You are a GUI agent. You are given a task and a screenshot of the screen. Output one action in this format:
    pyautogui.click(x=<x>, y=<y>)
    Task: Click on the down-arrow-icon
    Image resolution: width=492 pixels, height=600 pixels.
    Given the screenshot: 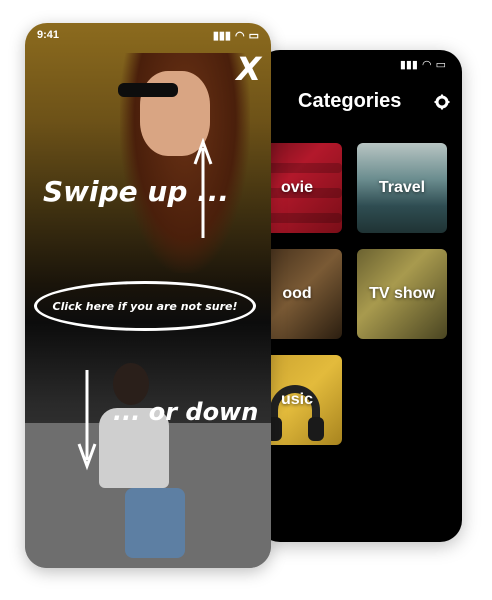 What is the action you would take?
    pyautogui.click(x=87, y=420)
    